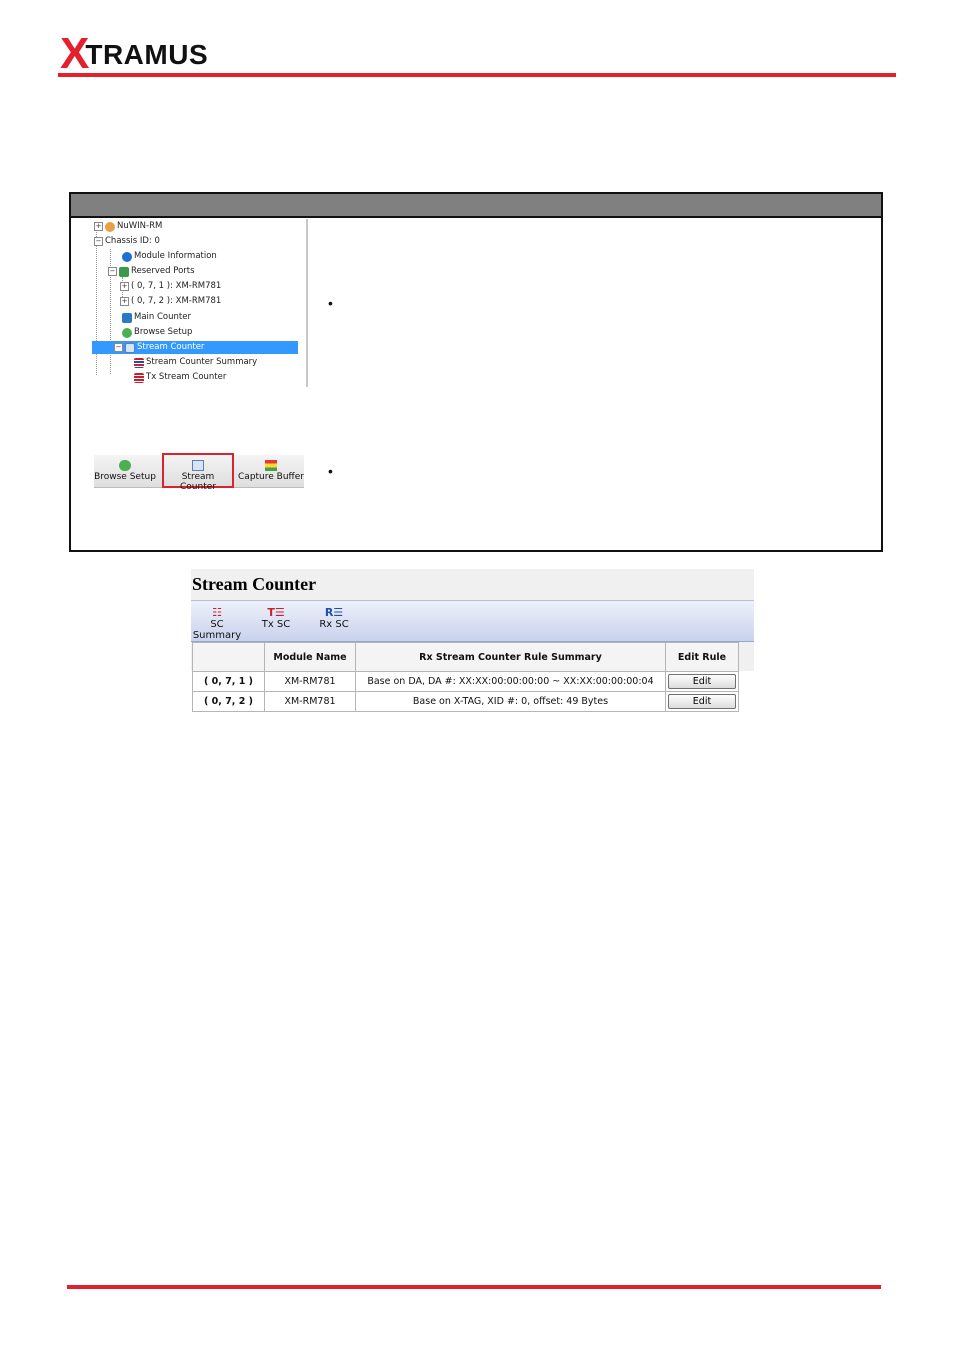  What do you see at coordinates (163, 271) in the screenshot?
I see `tree-node-label: Reserved Ports` at bounding box center [163, 271].